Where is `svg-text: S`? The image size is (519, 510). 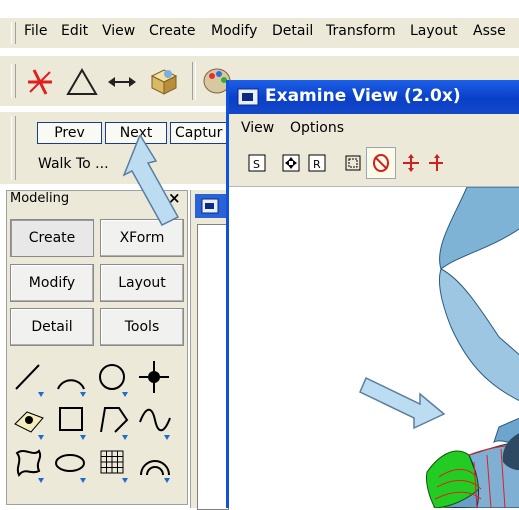 svg-text: S is located at coordinates (256, 164).